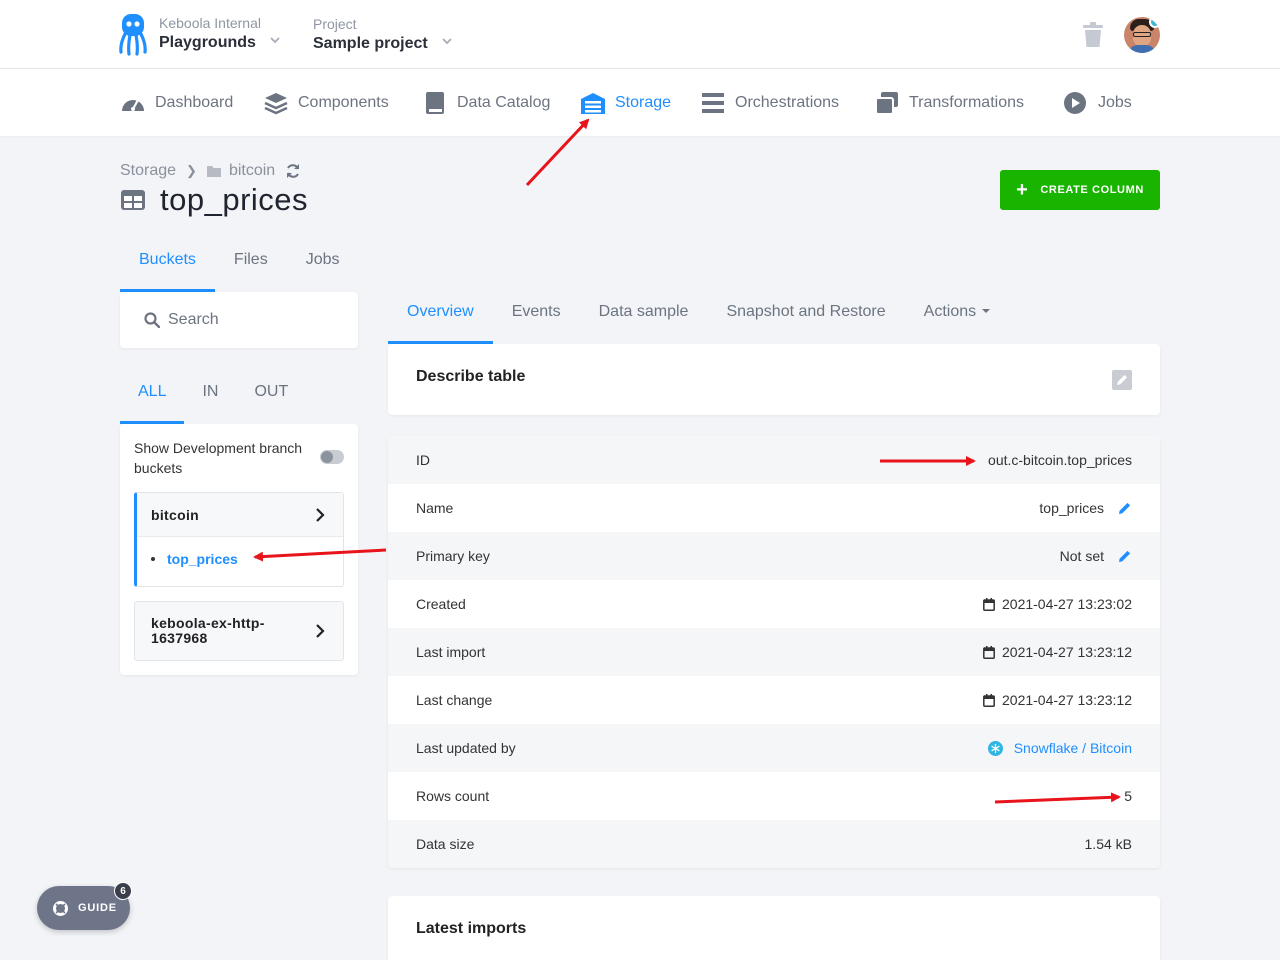 This screenshot has height=960, width=1280. What do you see at coordinates (445, 844) in the screenshot?
I see `detail-label: Data size` at bounding box center [445, 844].